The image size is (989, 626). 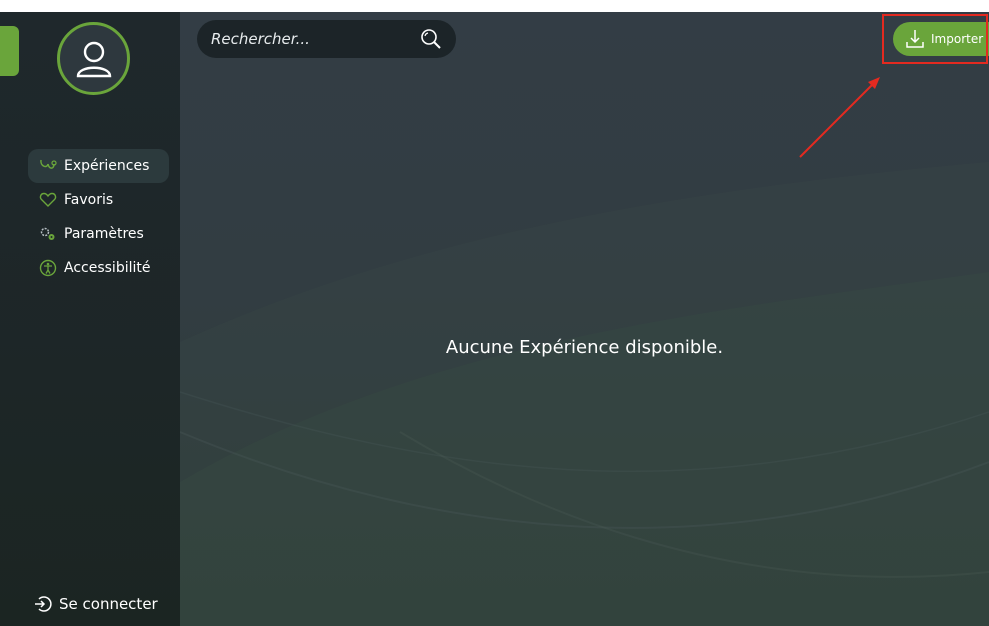 What do you see at coordinates (43, 604) in the screenshot?
I see `login-icon` at bounding box center [43, 604].